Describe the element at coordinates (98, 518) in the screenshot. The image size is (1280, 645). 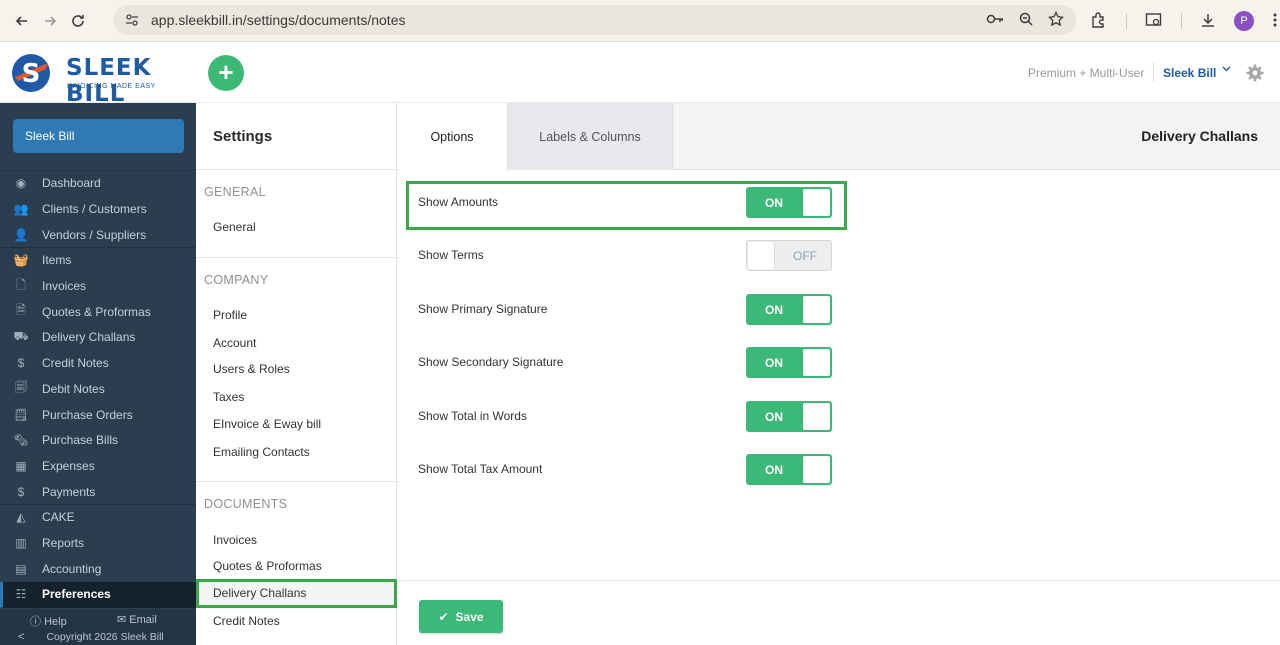
I see `sidebar-item-cake: ◭ CAKE` at that location.